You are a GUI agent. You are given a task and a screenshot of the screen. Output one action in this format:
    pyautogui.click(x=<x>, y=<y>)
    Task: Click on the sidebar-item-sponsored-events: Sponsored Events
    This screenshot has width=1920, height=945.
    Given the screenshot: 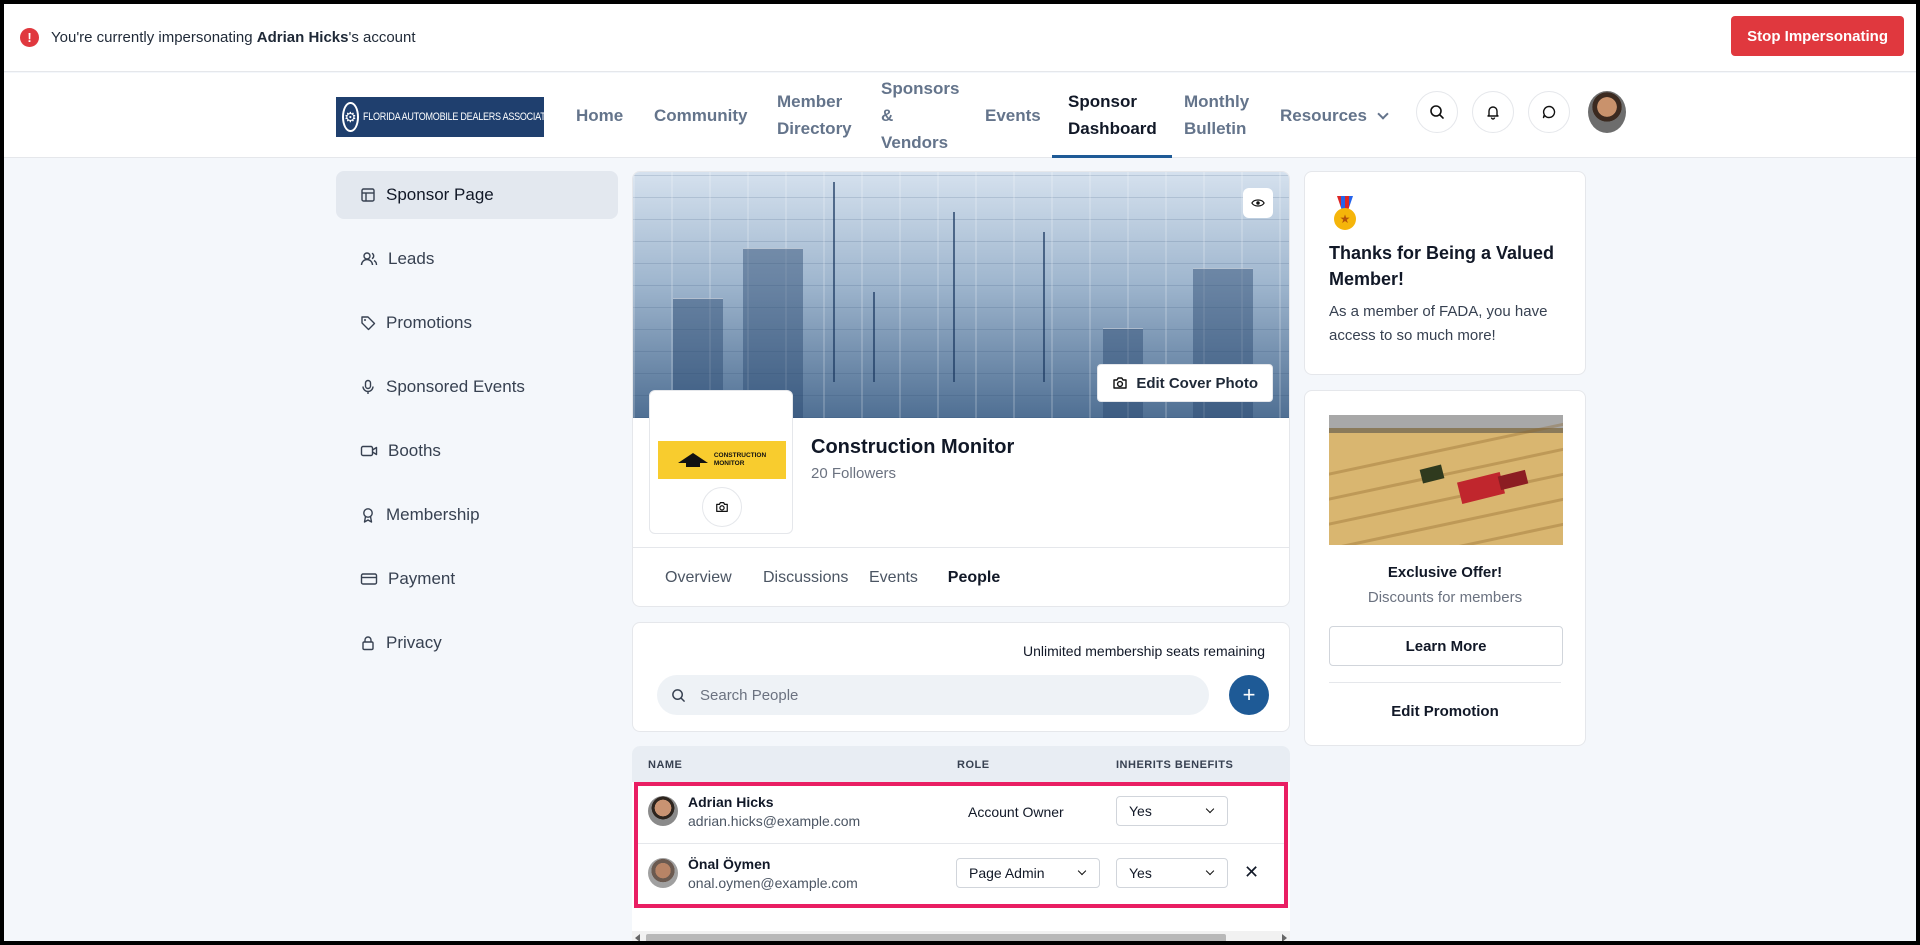 What is the action you would take?
    pyautogui.click(x=477, y=387)
    